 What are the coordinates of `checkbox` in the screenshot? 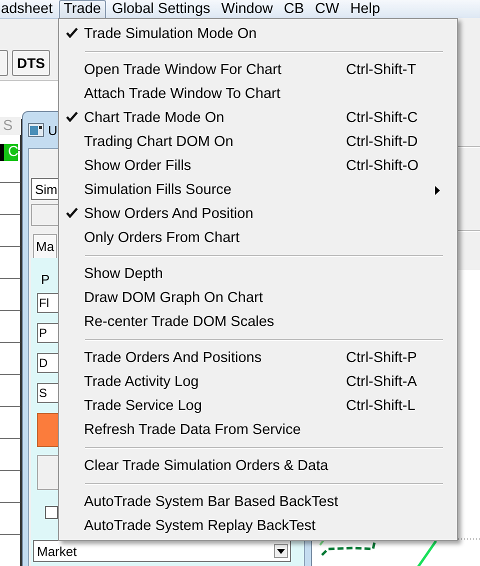 It's located at (51, 512).